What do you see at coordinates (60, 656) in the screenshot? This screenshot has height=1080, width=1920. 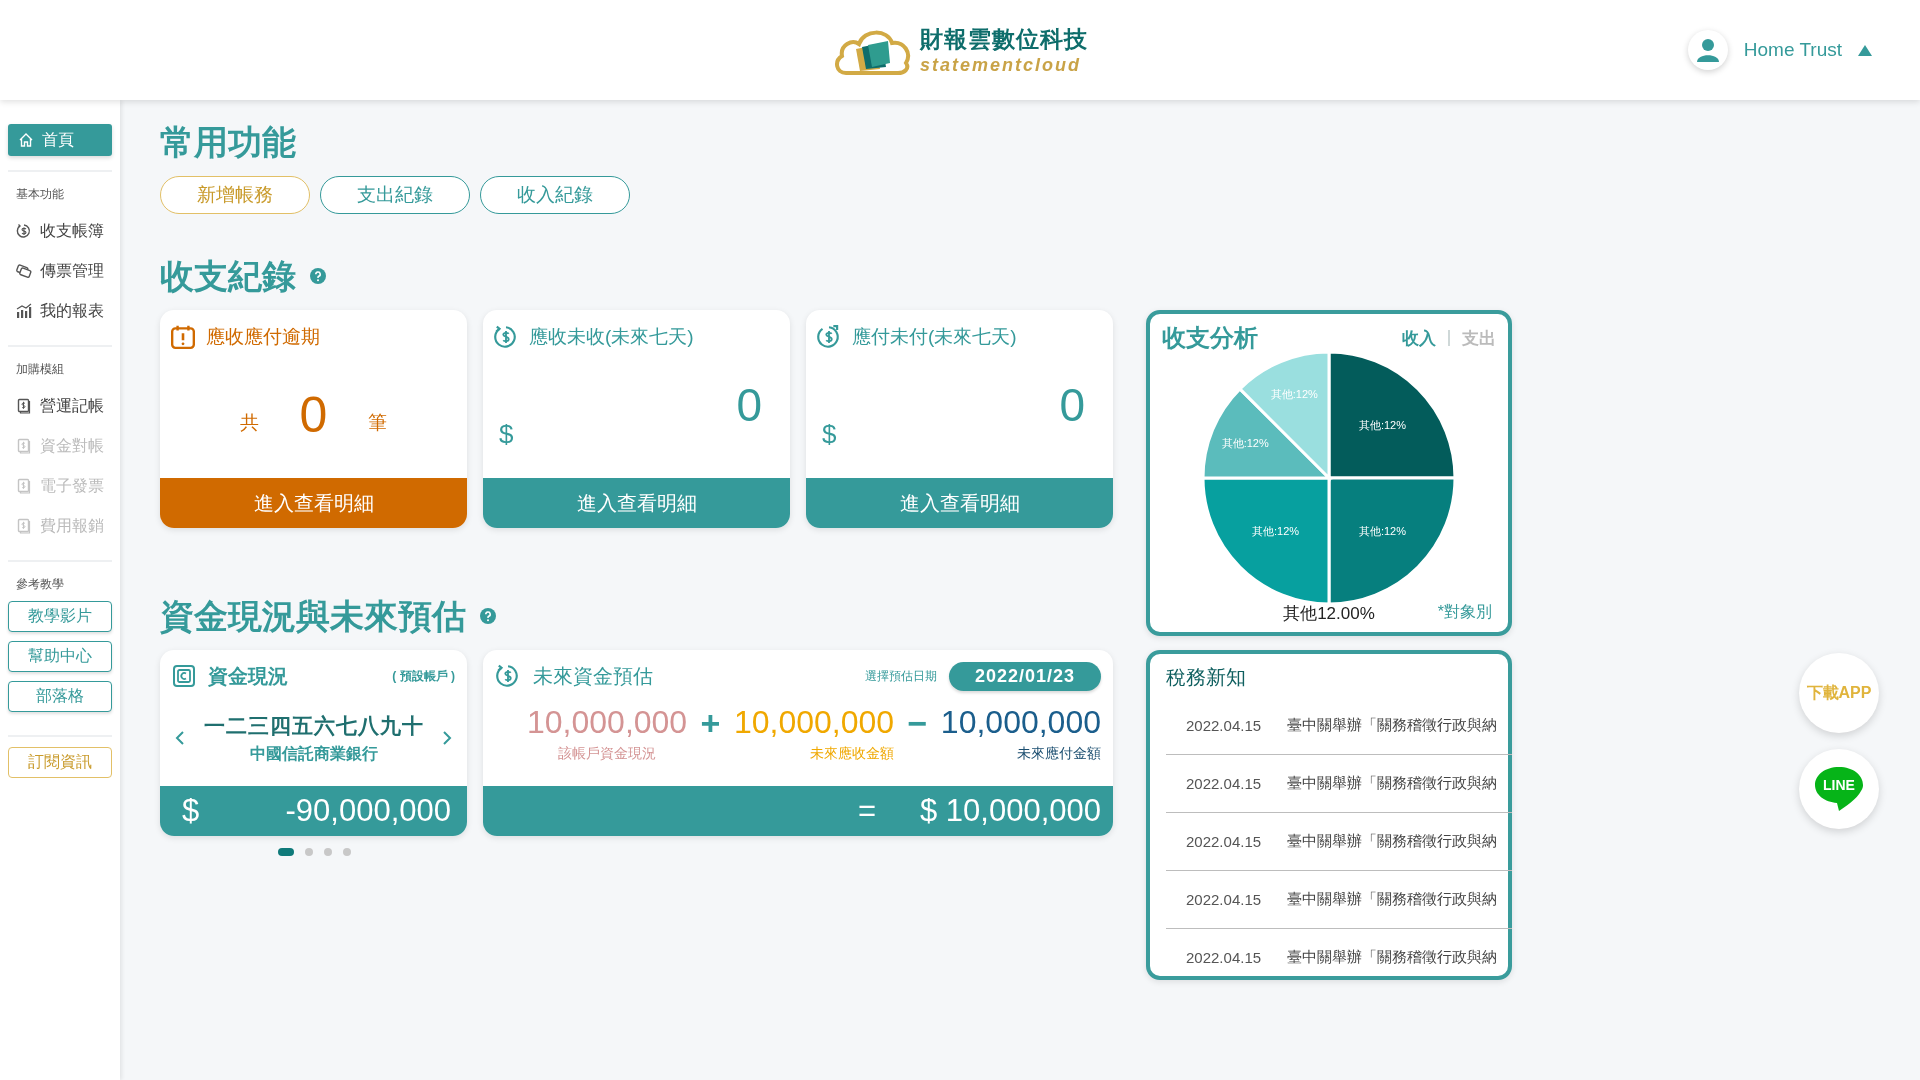 I see `tutorial-link-button: 幫助中心` at bounding box center [60, 656].